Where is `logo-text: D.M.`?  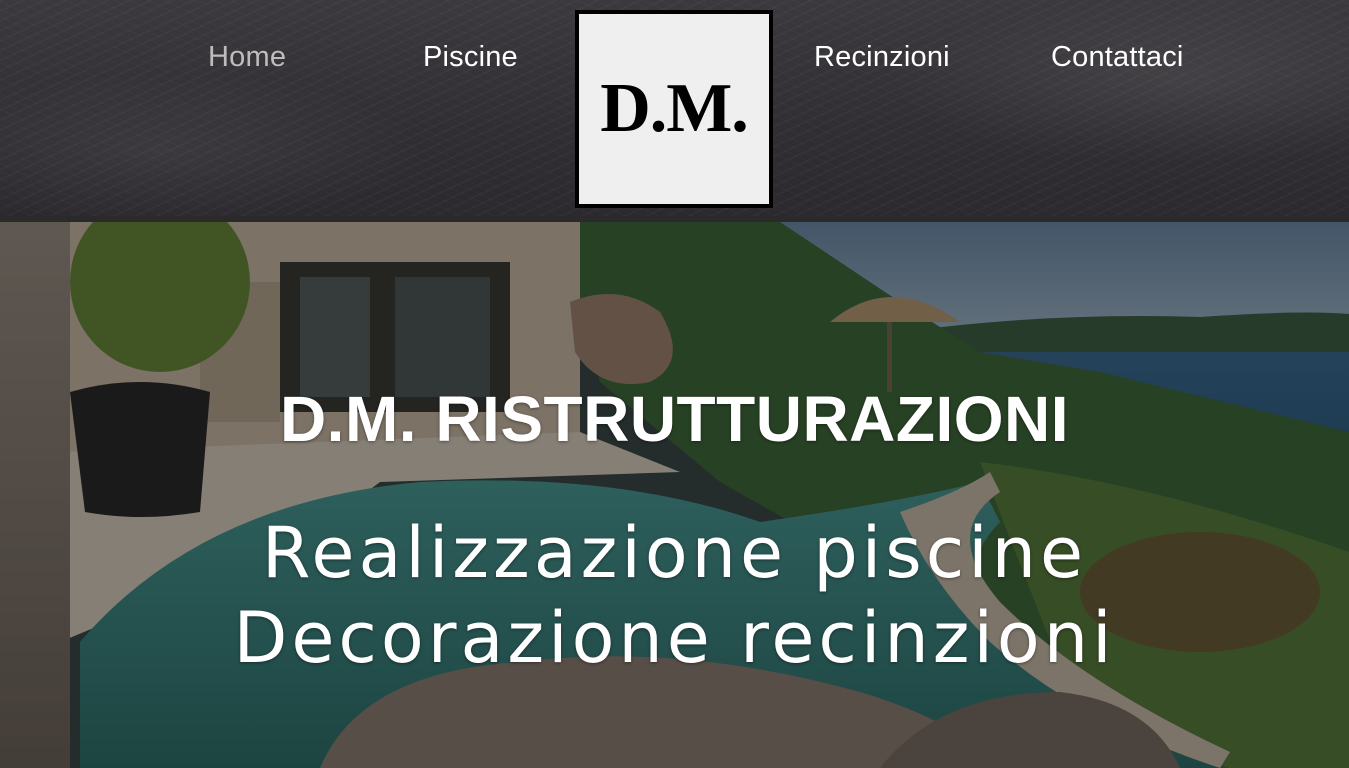
logo-text: D.M. is located at coordinates (674, 108).